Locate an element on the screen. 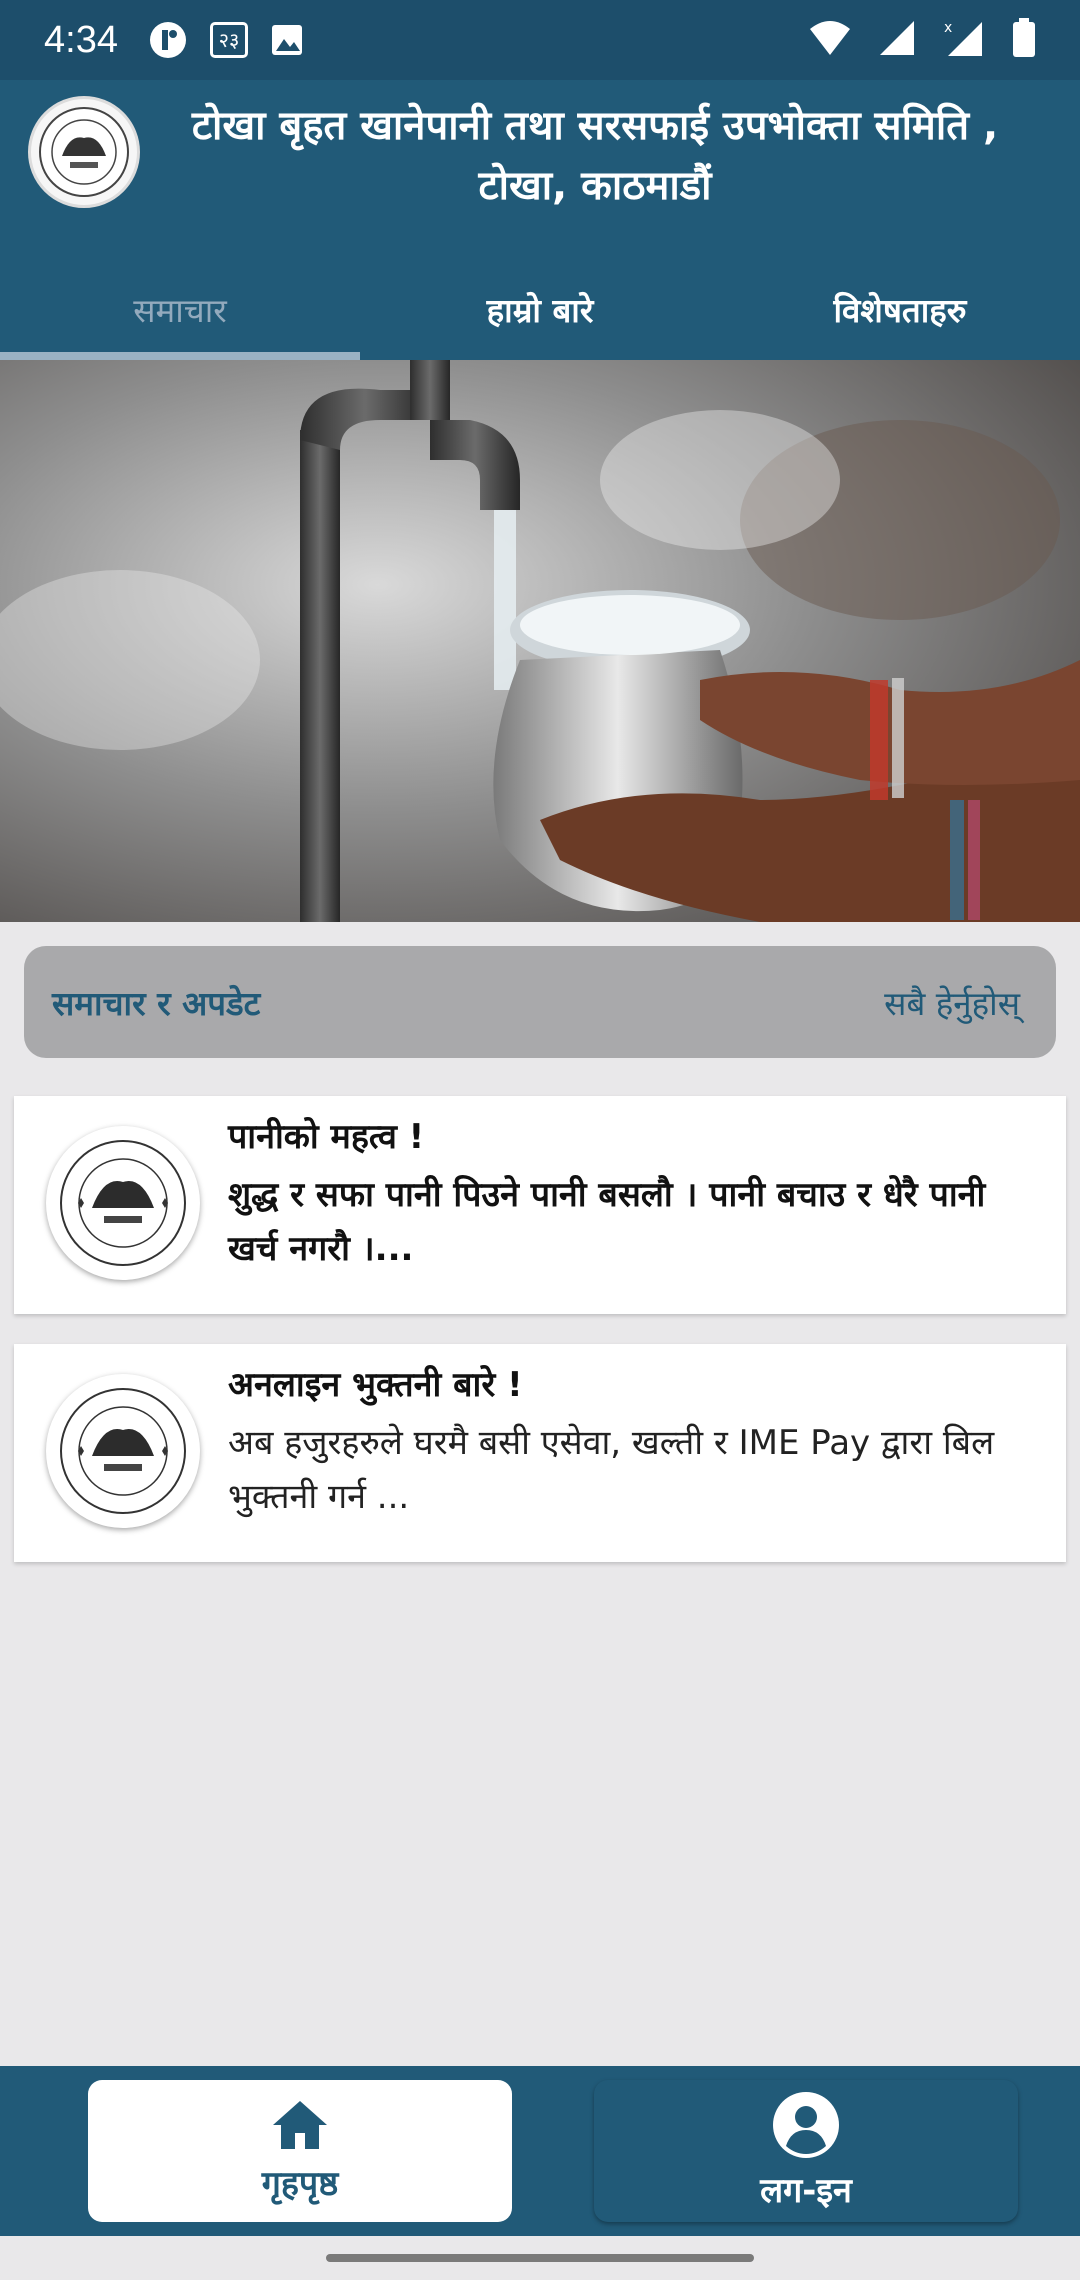  see-all-link: सबै हेर्नुहोस् is located at coordinates (952, 1002).